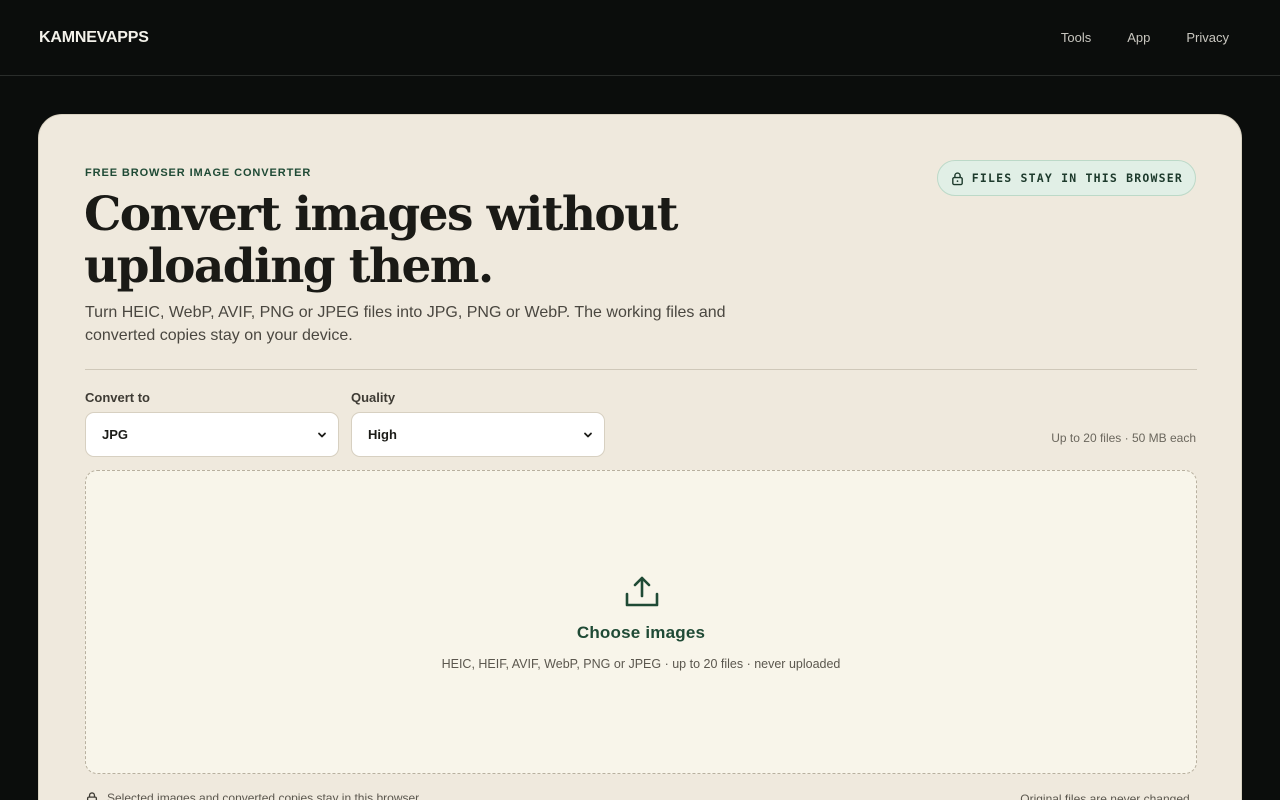  I want to click on page-title: Convert images without uploading them., so click(434, 241).